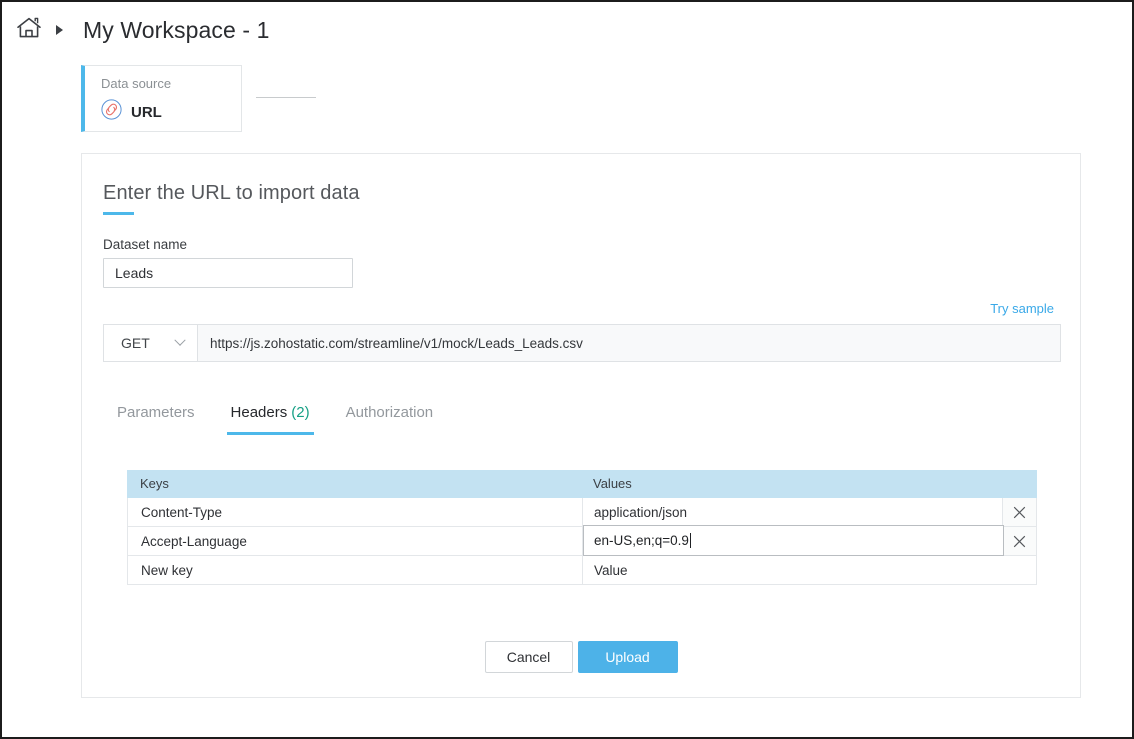  Describe the element at coordinates (29, 30) in the screenshot. I see `home-icon` at that location.